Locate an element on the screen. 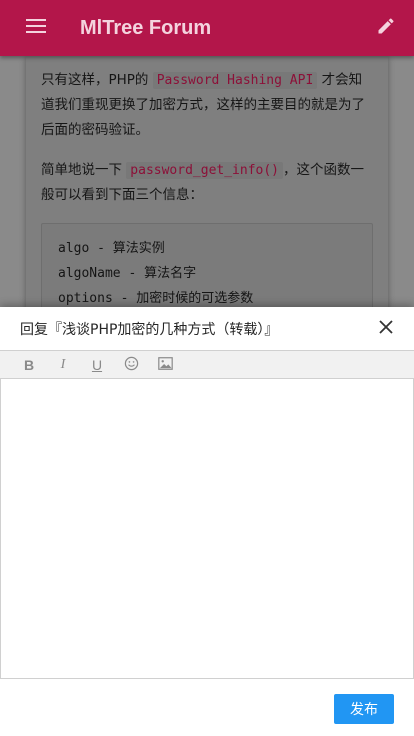 This screenshot has width=414, height=736. app-title: MlTree Forum is located at coordinates (146, 27).